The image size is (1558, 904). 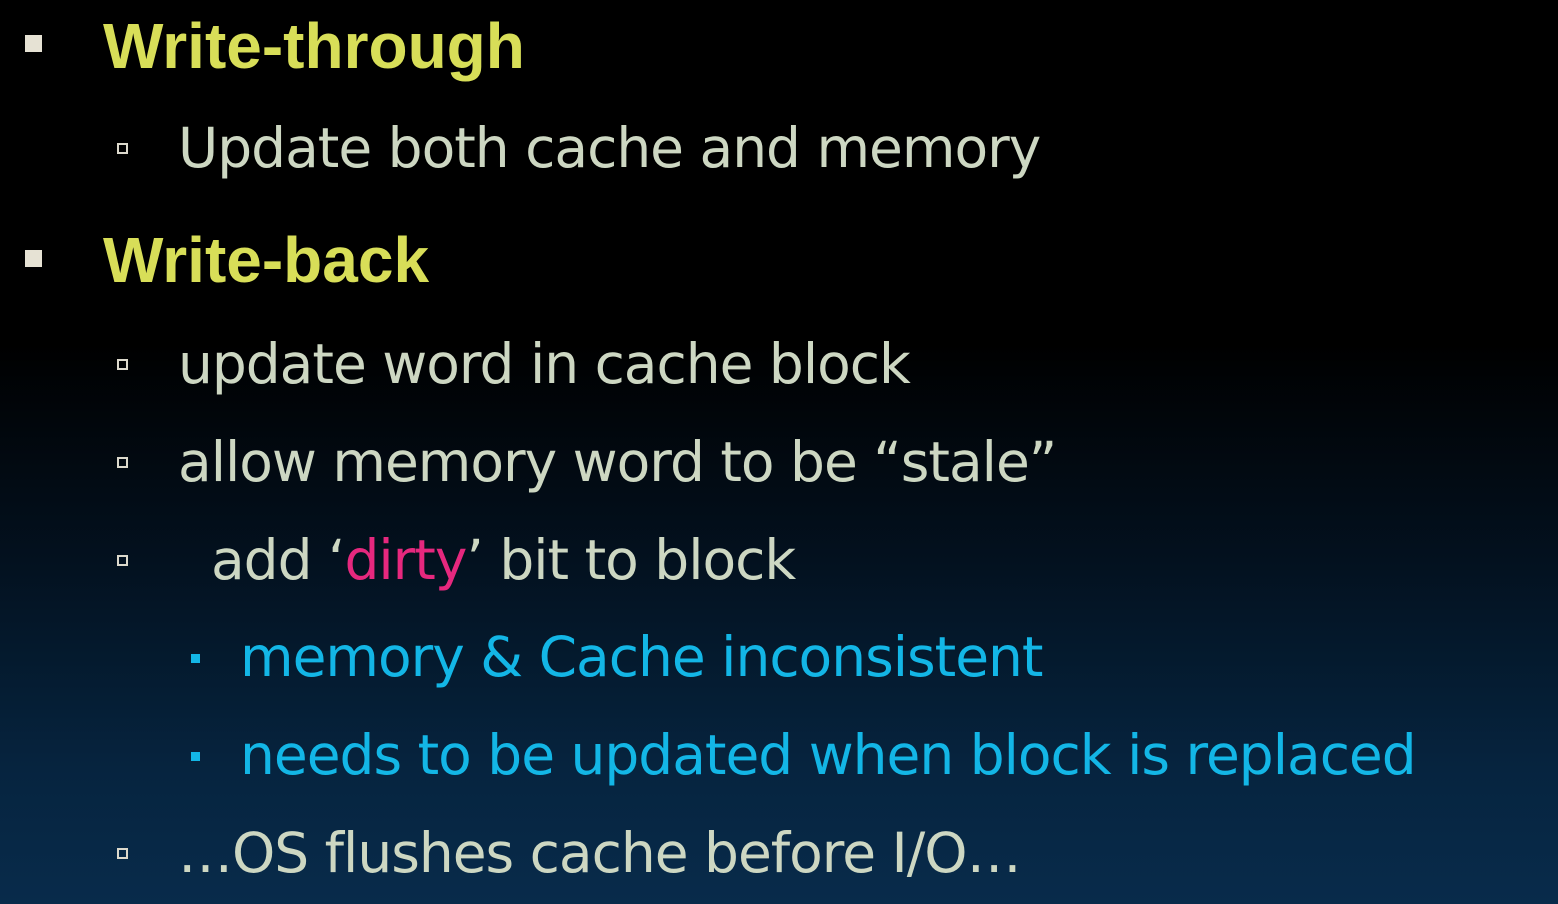 I want to click on subpoint-update-both: Update both cache and memory, so click(x=609, y=148).